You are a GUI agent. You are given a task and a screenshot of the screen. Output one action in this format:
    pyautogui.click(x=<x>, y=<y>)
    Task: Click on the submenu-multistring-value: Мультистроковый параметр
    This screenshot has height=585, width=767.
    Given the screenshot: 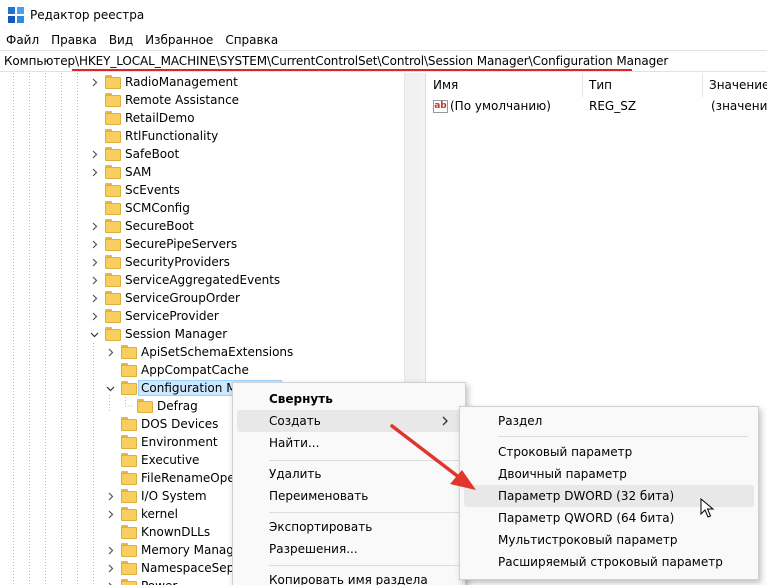 What is the action you would take?
    pyautogui.click(x=609, y=540)
    